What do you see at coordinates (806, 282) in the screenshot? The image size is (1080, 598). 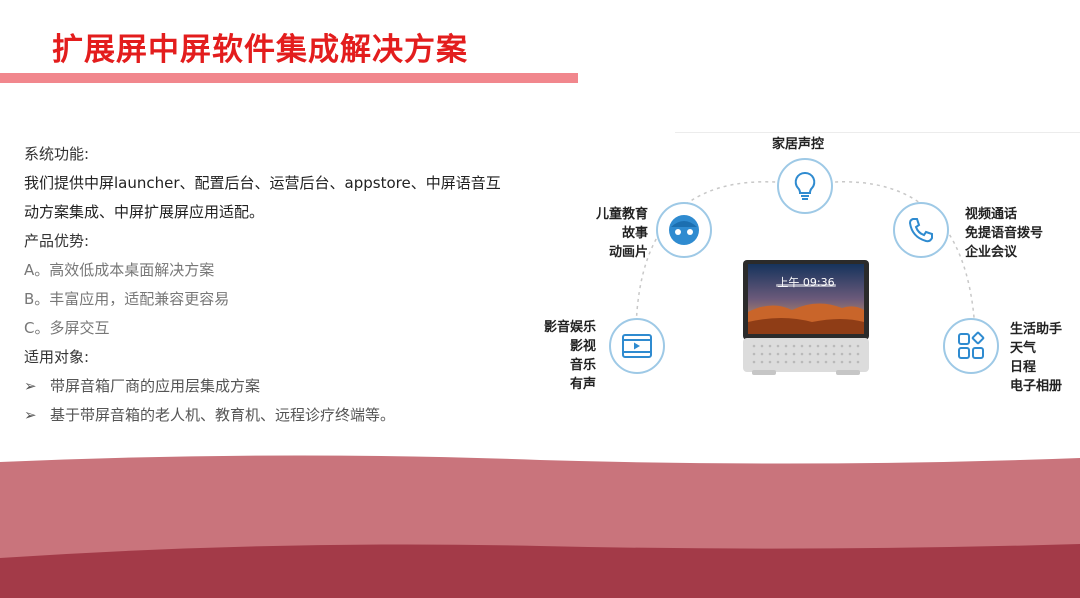 I see `device-clock: 上午 09:36` at bounding box center [806, 282].